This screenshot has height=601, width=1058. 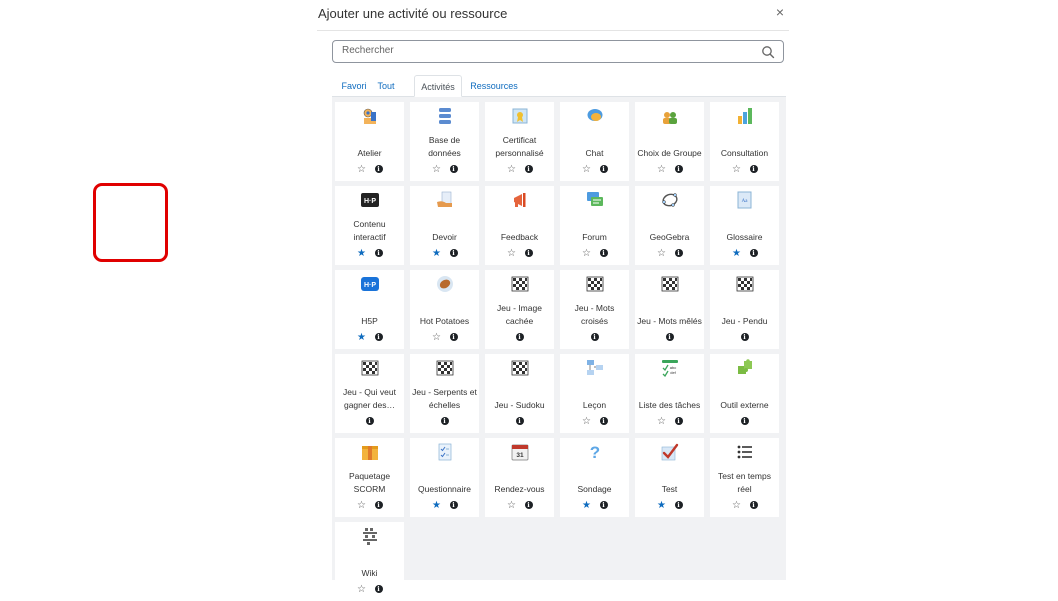 I want to click on activity-tile-jeu-mots-meles: Jeu - Mots mêlés i, so click(x=669, y=309).